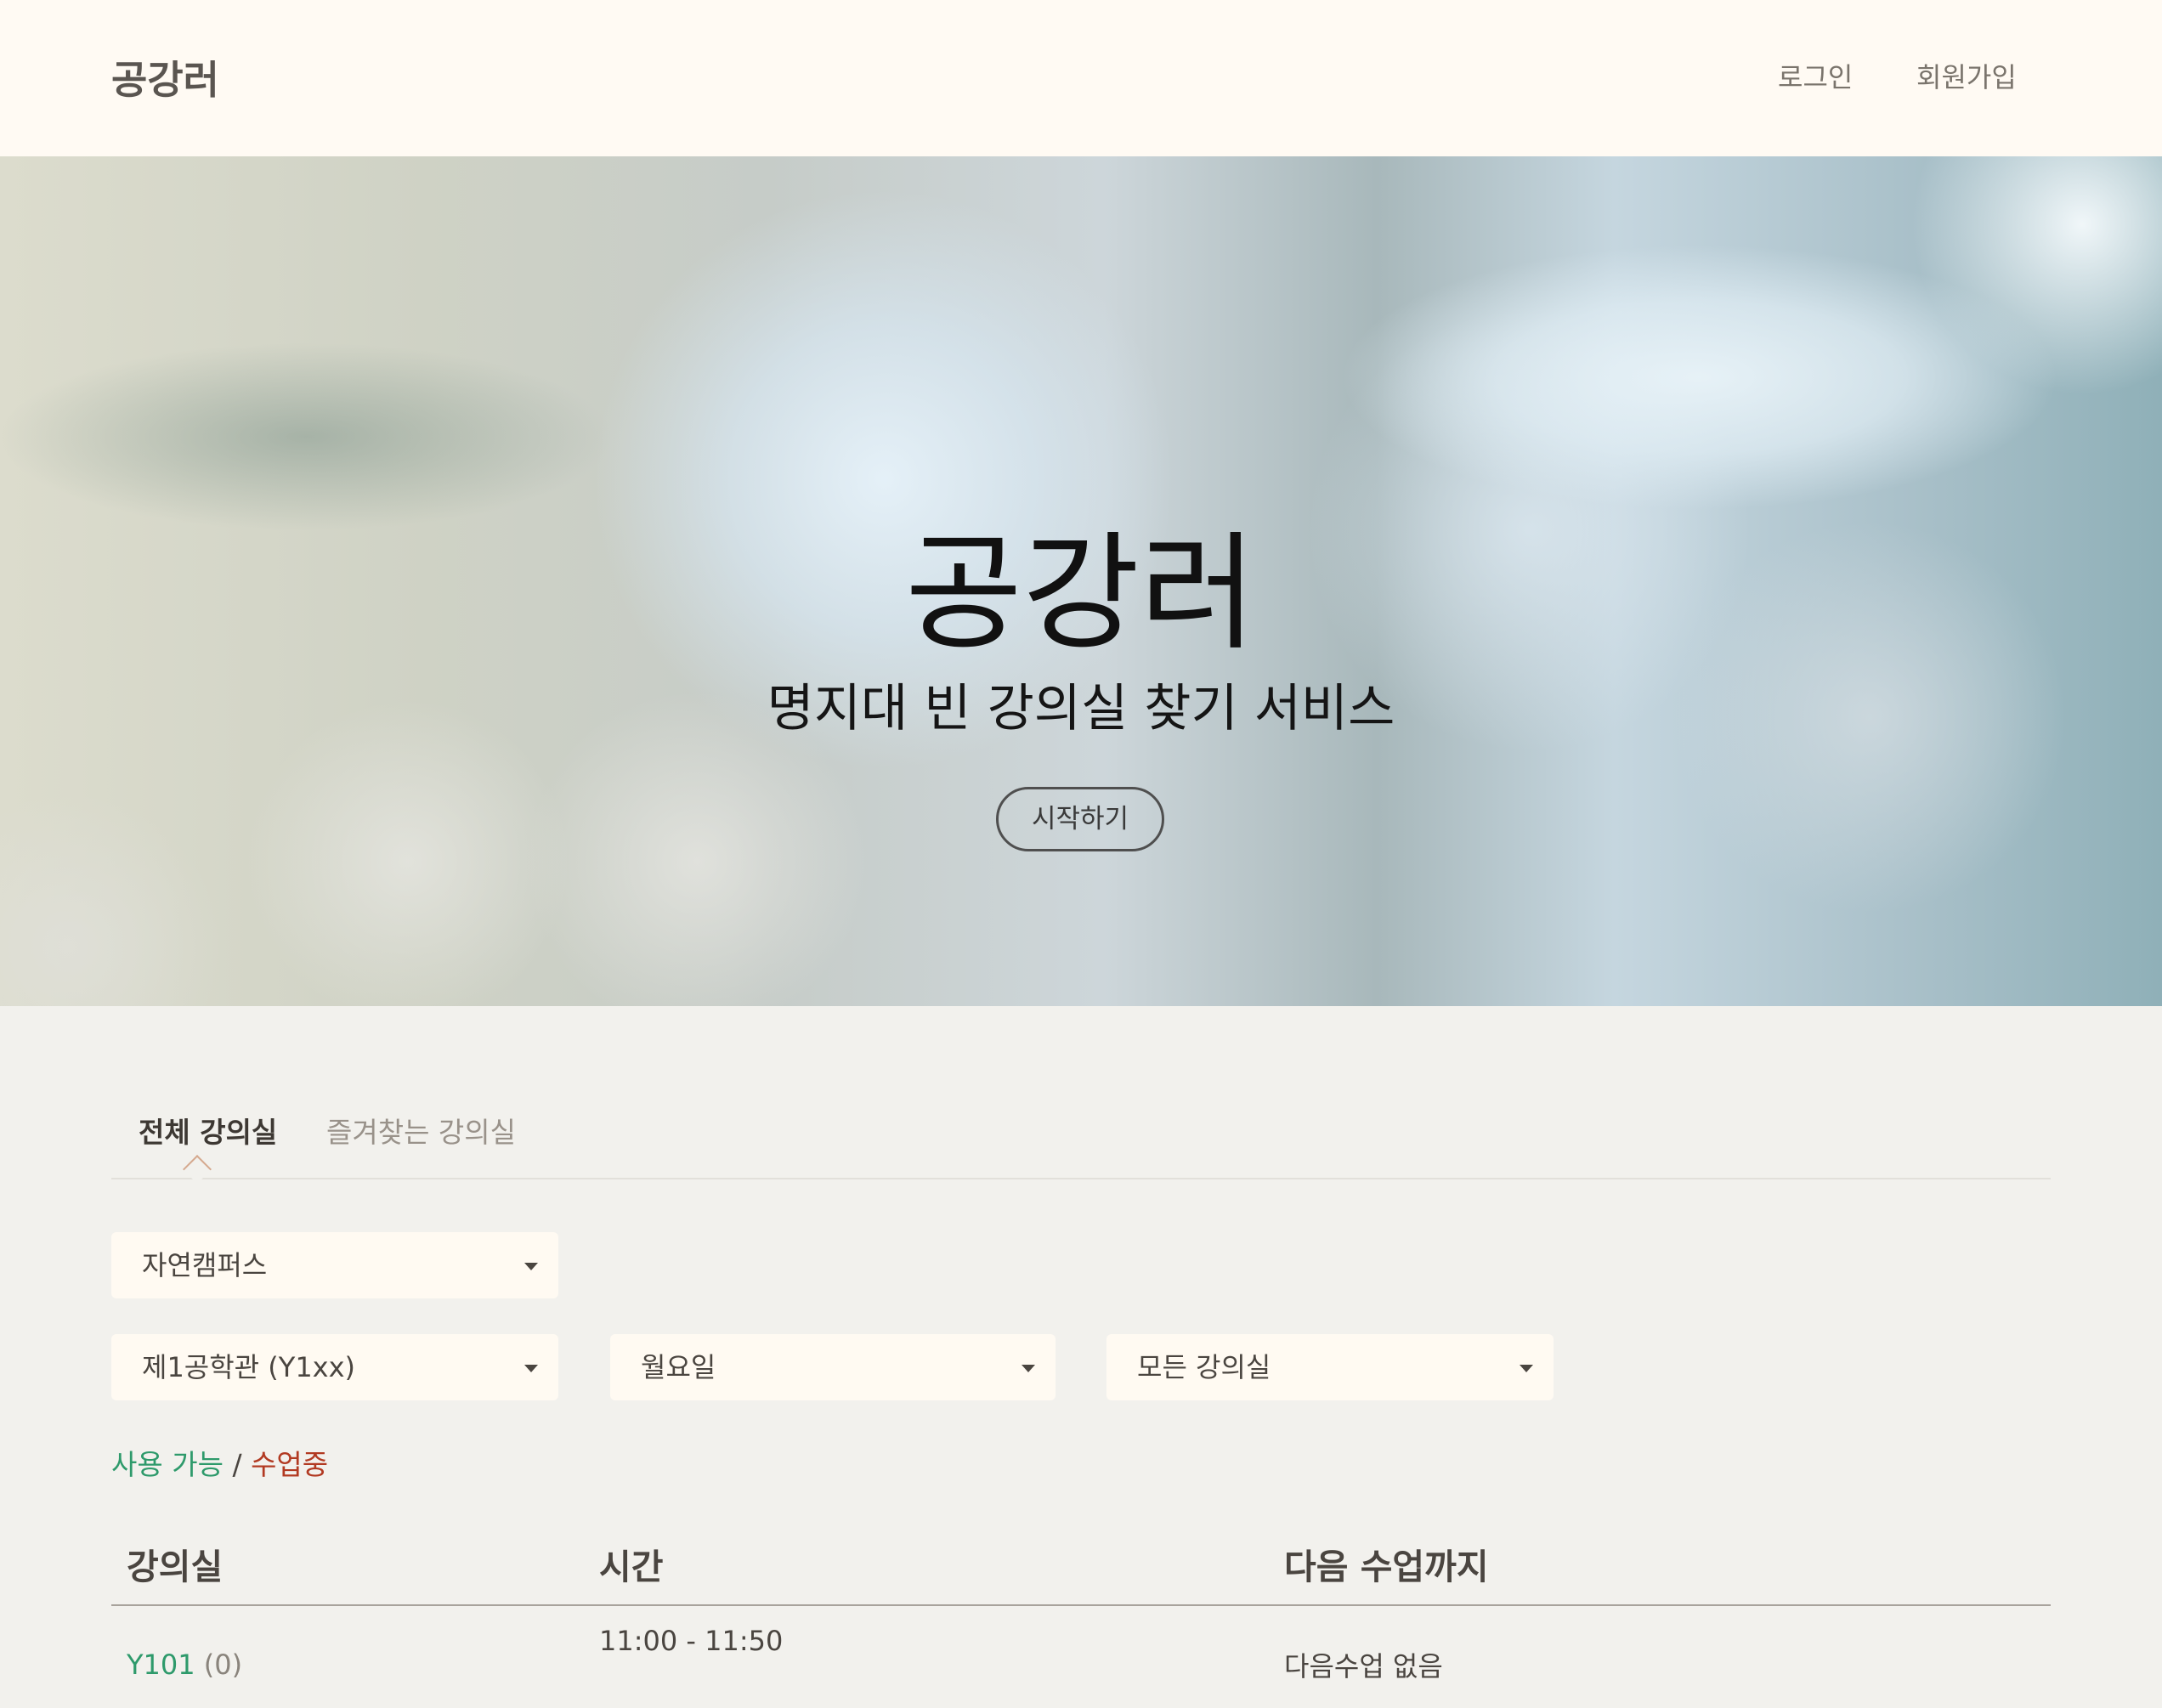 Image resolution: width=2162 pixels, height=1708 pixels. I want to click on hero-subtitle: 명지대 빈 강의실 찾기 서비스, so click(1081, 709).